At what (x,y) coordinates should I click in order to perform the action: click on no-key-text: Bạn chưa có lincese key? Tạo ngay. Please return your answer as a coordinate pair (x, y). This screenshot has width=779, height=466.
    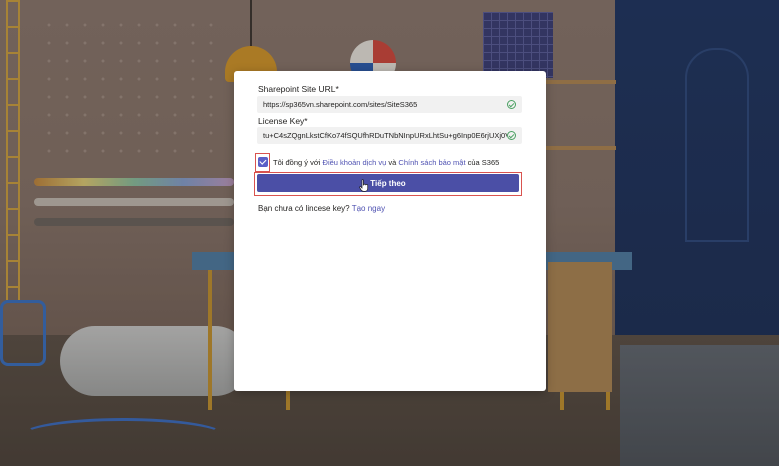
    Looking at the image, I should click on (321, 208).